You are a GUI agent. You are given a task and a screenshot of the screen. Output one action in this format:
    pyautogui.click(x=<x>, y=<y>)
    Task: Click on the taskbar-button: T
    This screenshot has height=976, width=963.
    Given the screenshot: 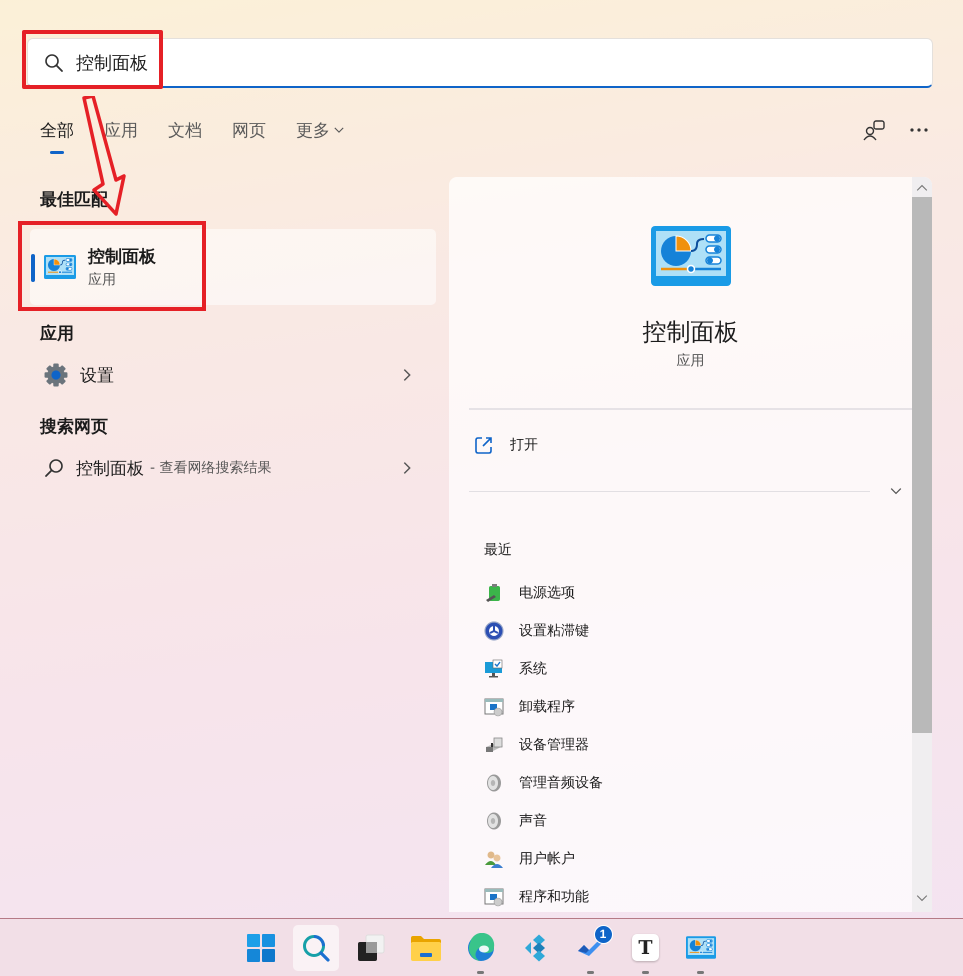 What is the action you would take?
    pyautogui.click(x=645, y=947)
    